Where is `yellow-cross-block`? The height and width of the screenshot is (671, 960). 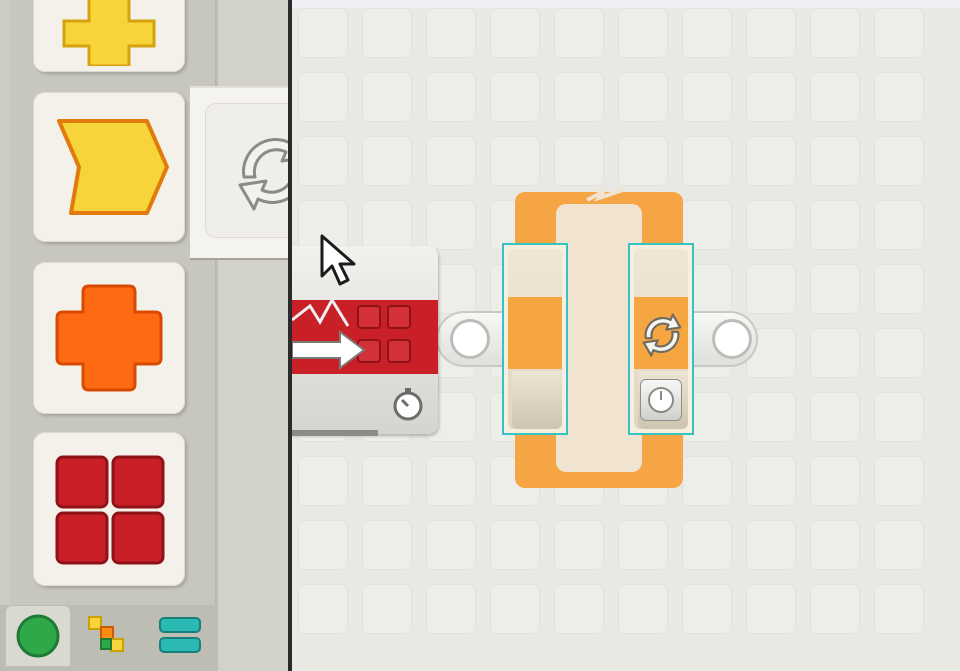
yellow-cross-block is located at coordinates (109, 36).